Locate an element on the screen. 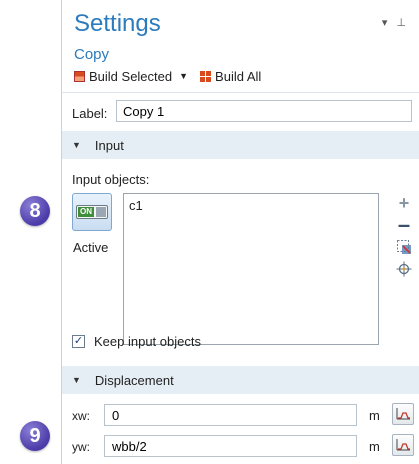 The image size is (419, 464). settings-header: Settings ▾ ⊥ is located at coordinates (243, 25).